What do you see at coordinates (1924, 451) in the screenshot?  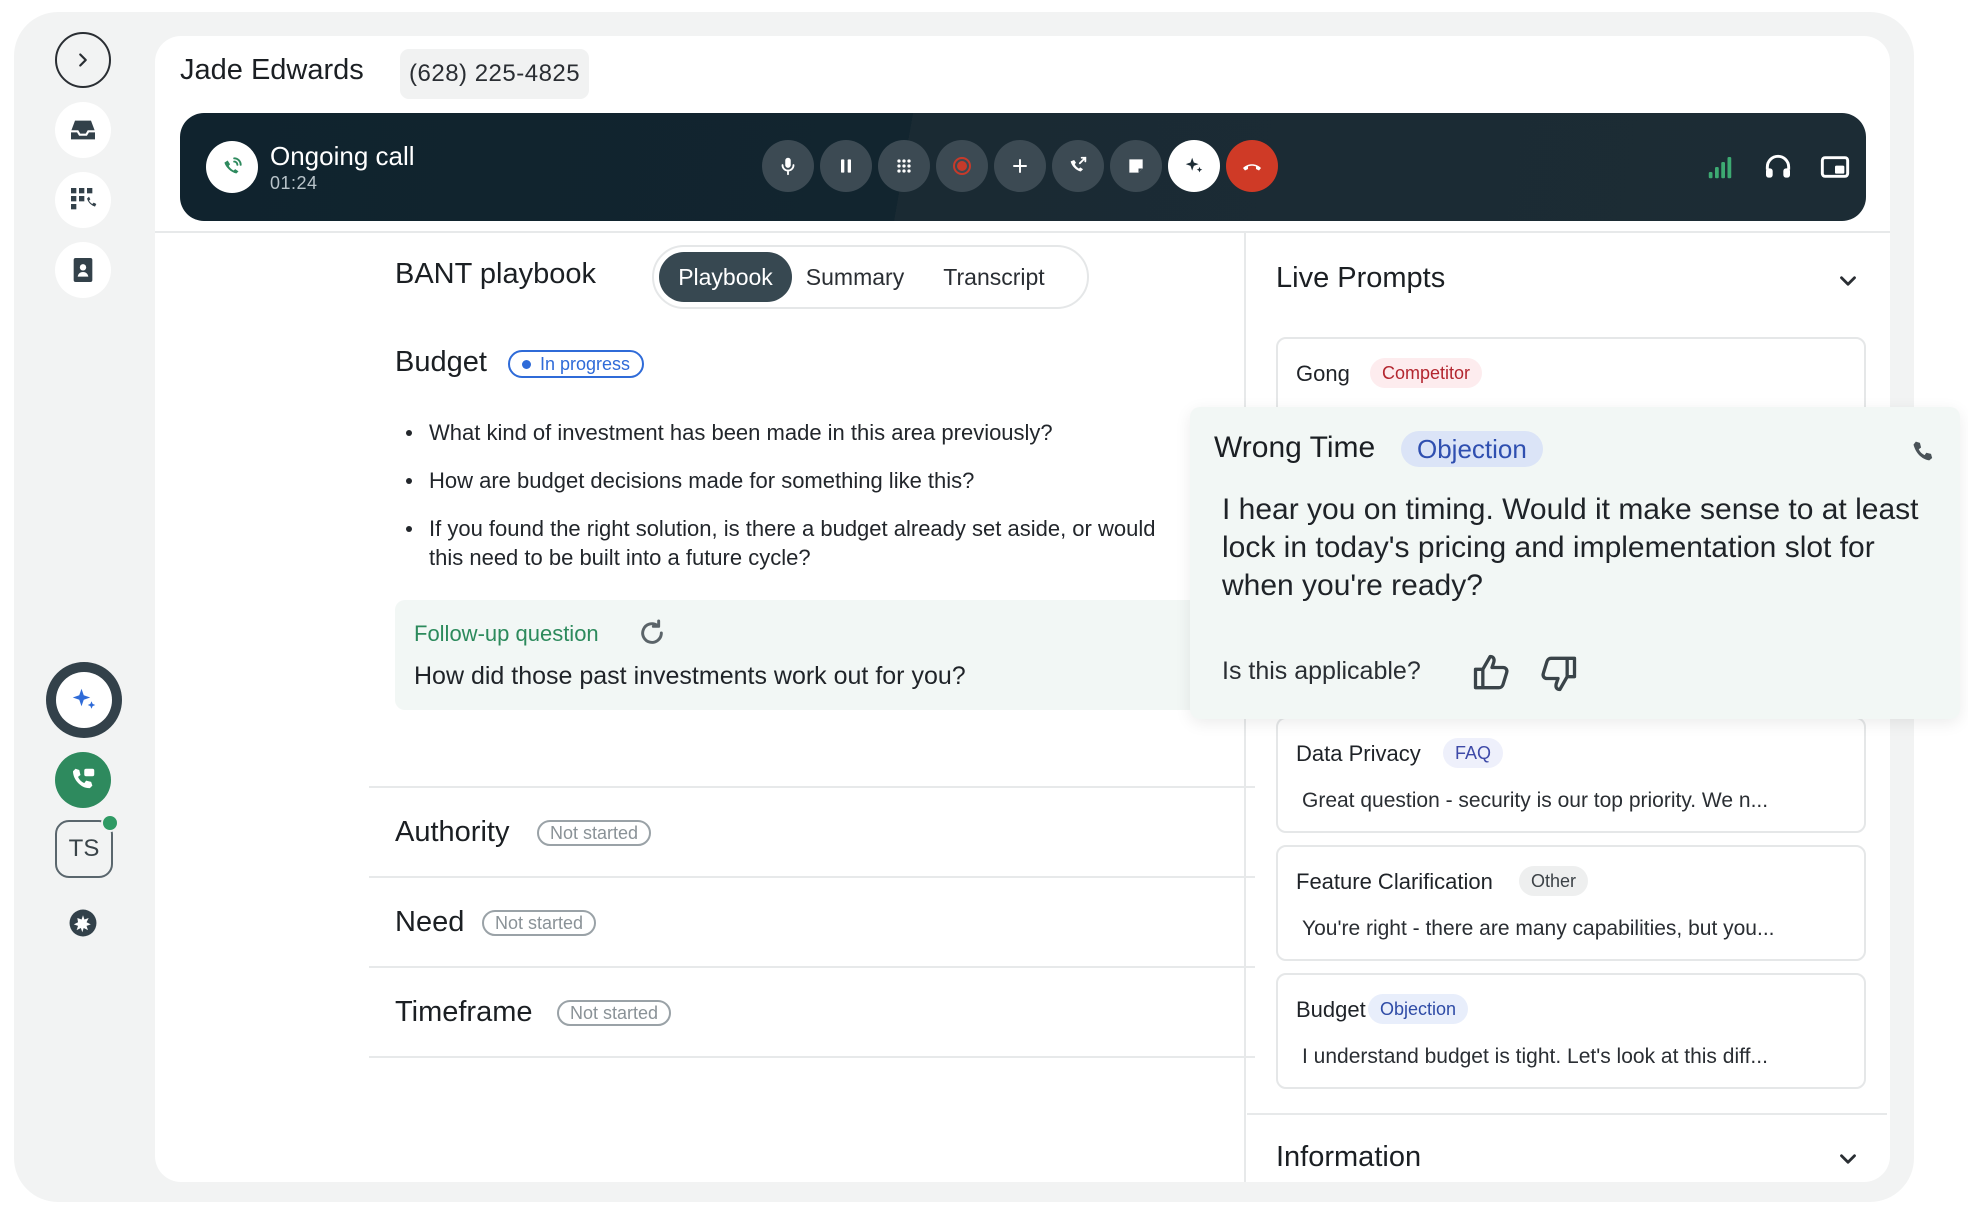 I see `phone-icon` at bounding box center [1924, 451].